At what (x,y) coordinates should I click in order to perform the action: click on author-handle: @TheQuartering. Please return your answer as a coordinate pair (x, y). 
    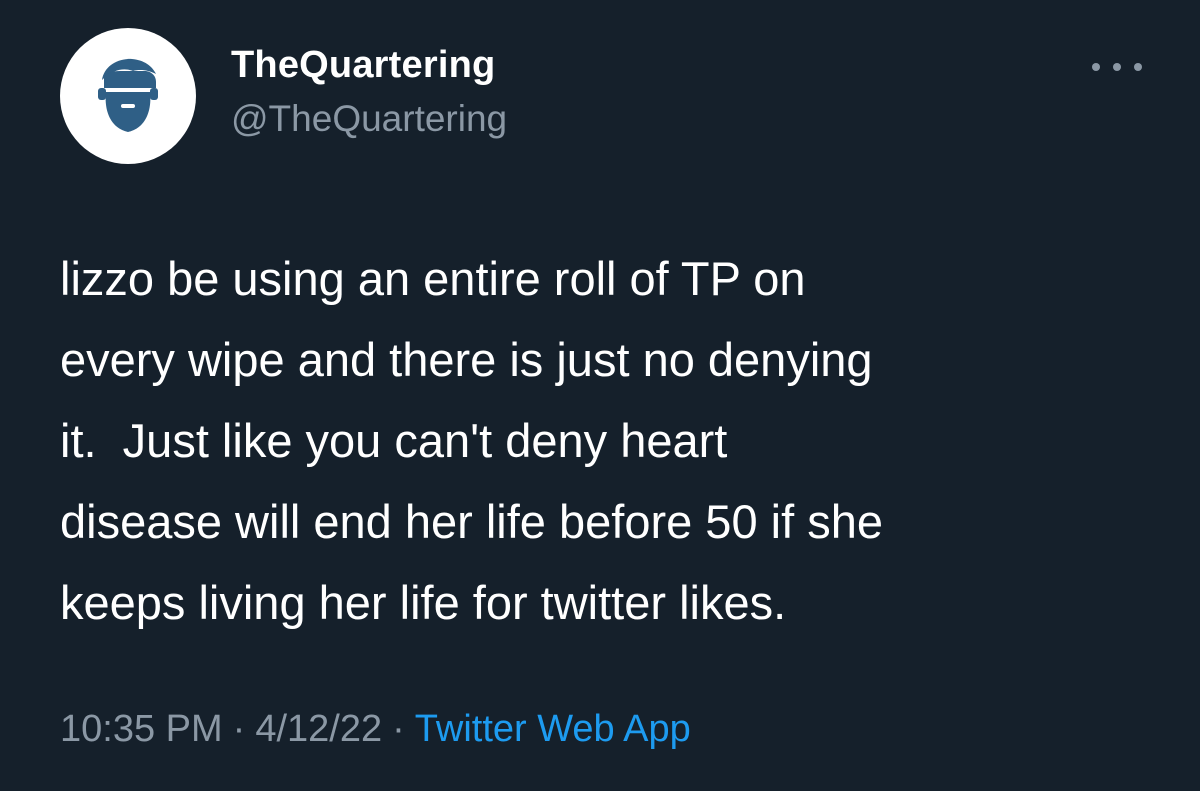
    Looking at the image, I should click on (369, 119).